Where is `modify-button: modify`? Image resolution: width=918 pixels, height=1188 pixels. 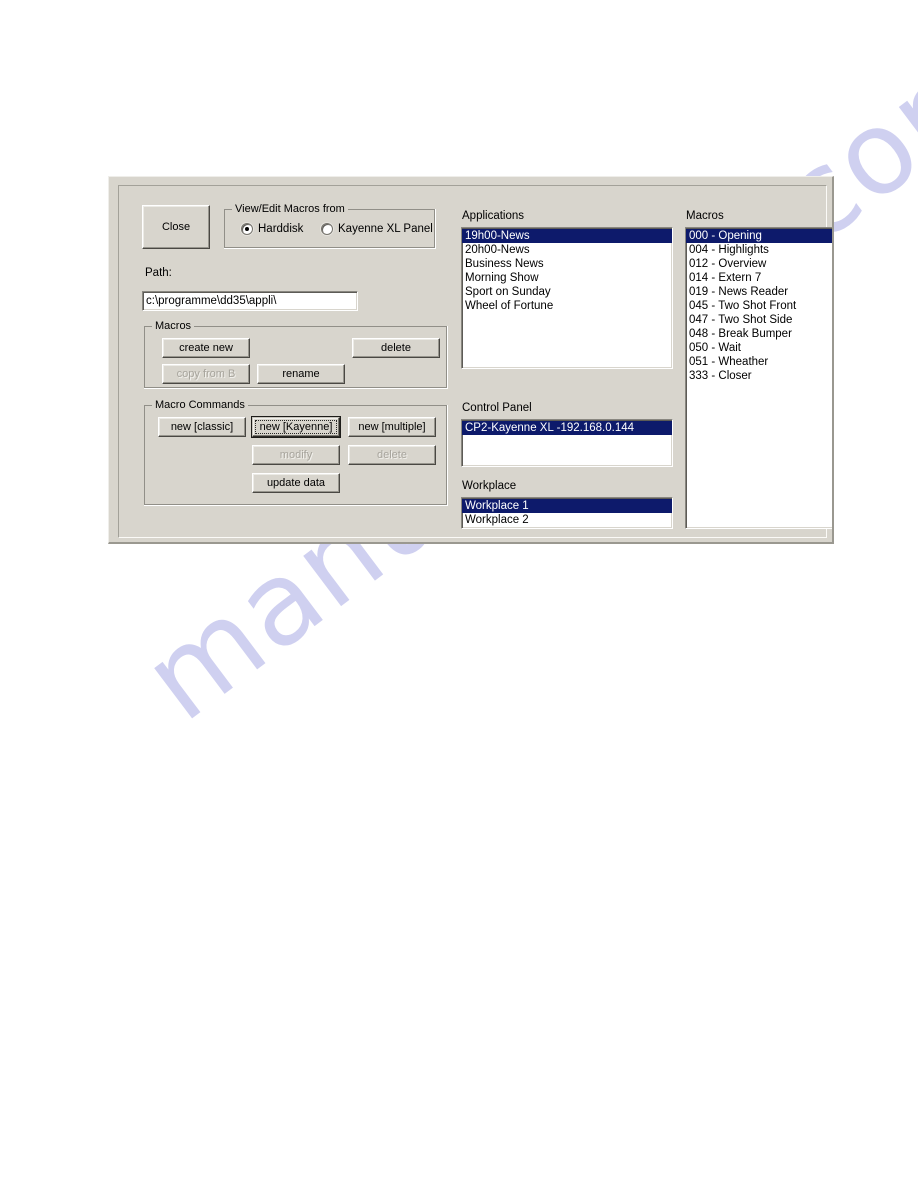 modify-button: modify is located at coordinates (296, 455).